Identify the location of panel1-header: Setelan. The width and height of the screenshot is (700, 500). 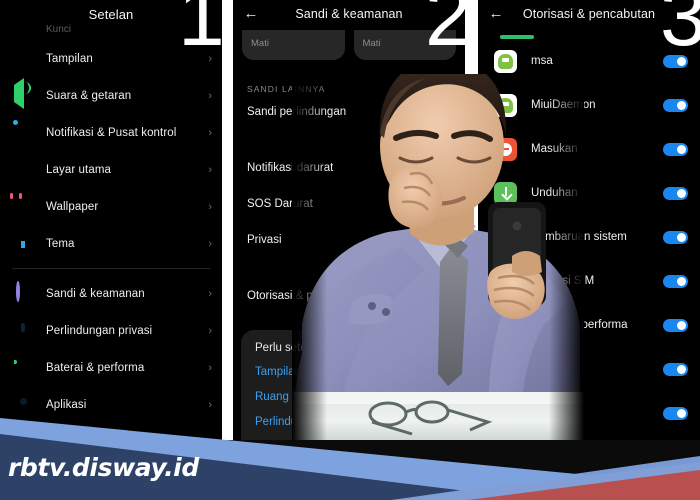
(111, 14).